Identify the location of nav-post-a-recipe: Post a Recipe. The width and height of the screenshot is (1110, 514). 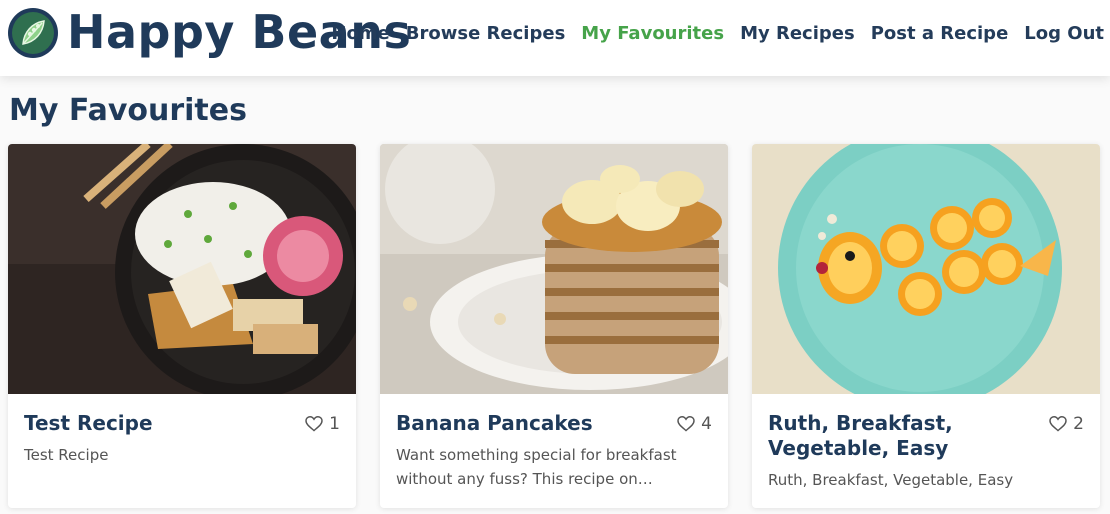
(940, 33).